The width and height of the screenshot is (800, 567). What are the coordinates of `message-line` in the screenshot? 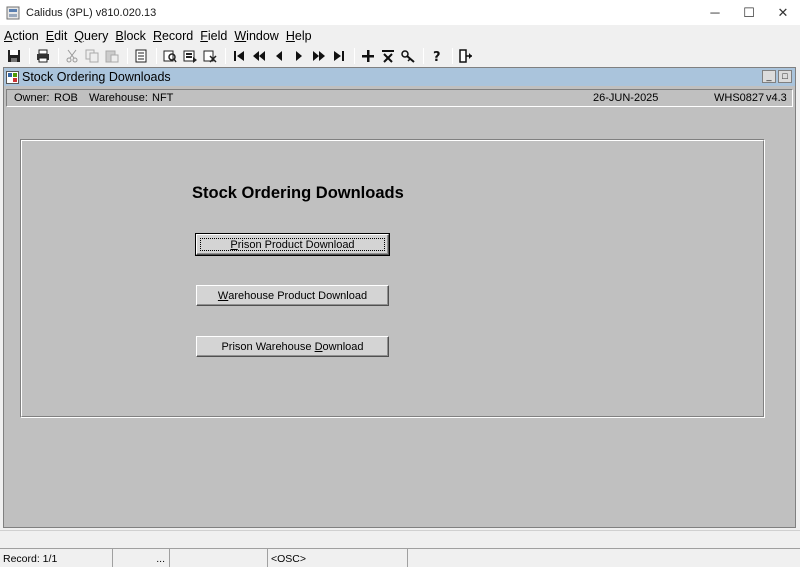 It's located at (400, 538).